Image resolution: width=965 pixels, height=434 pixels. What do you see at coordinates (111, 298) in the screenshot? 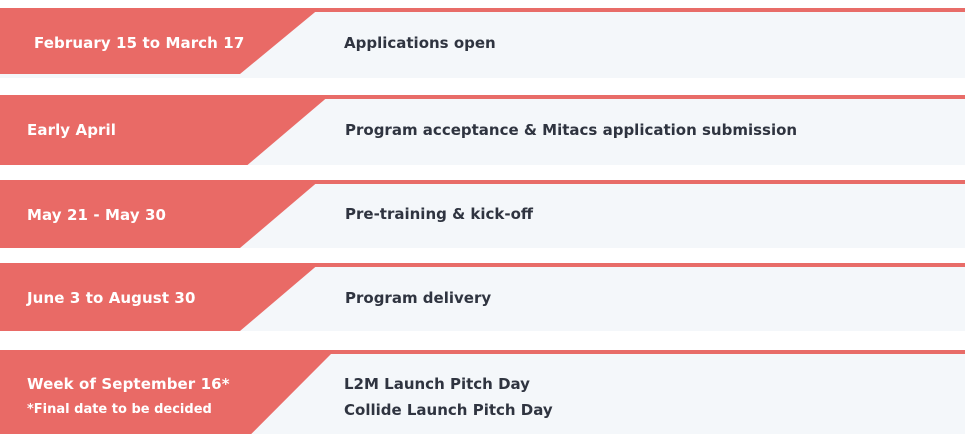
I see `date-label: June 3 to August 30` at bounding box center [111, 298].